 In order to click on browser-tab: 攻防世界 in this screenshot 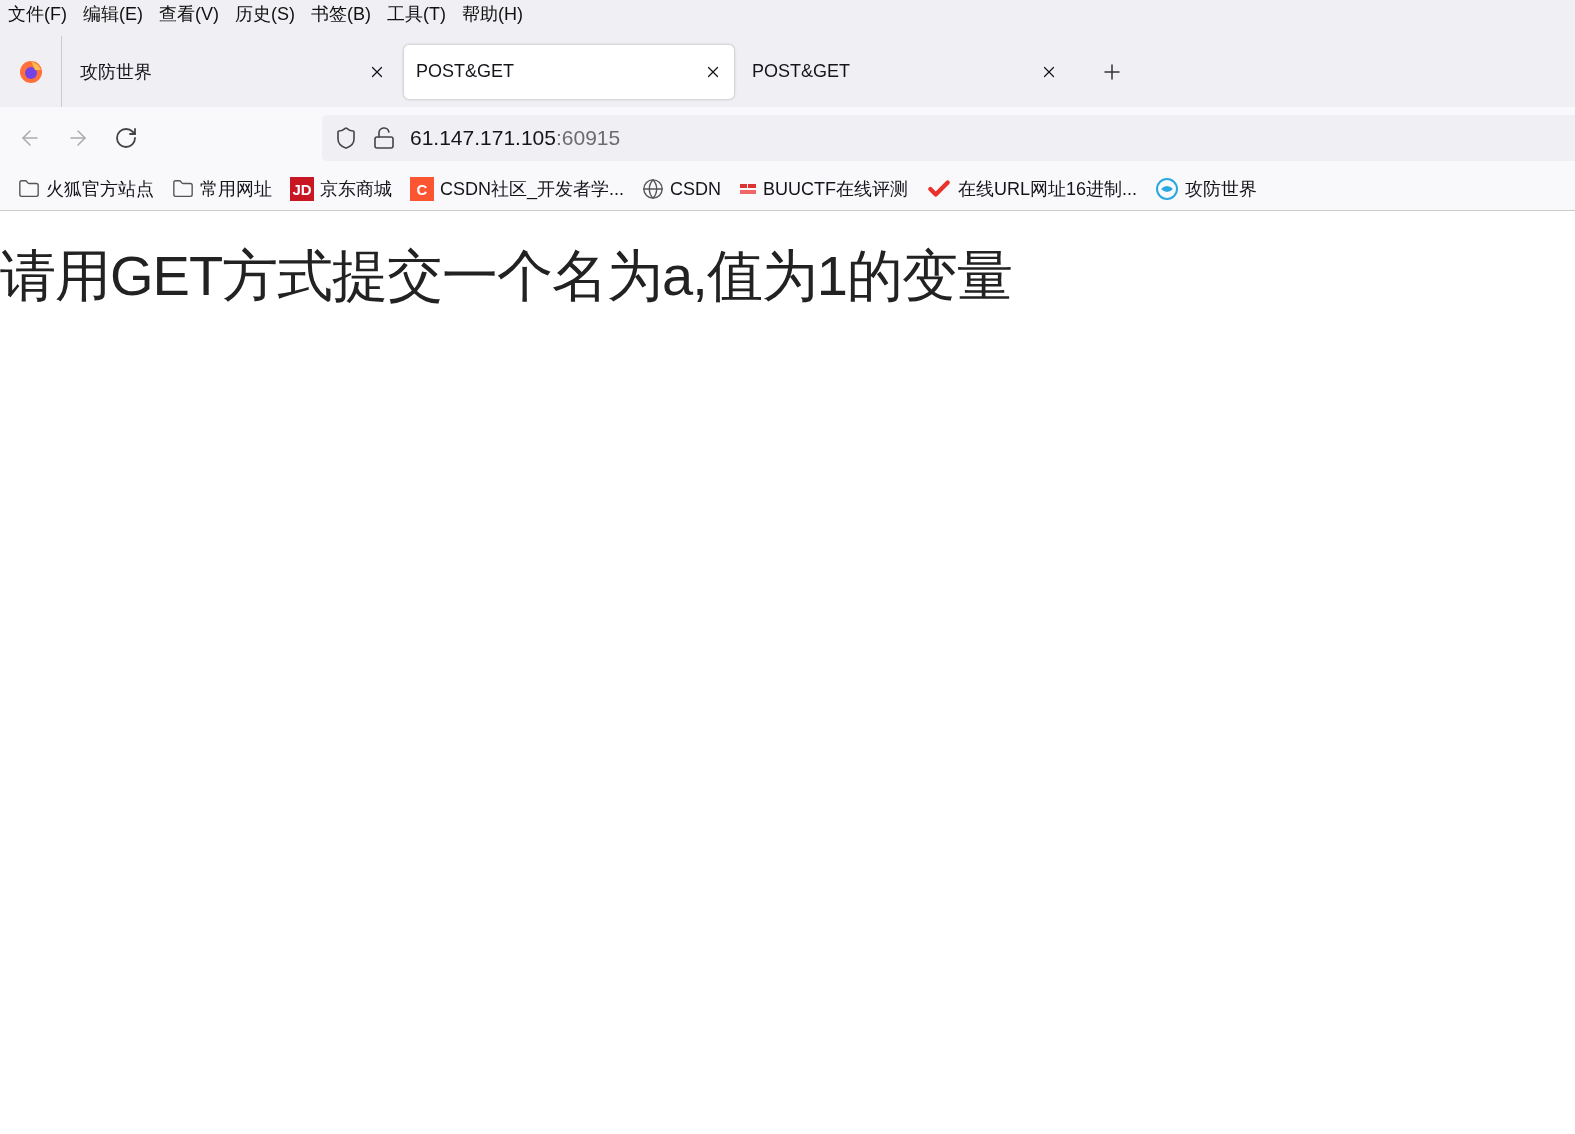, I will do `click(233, 71)`.